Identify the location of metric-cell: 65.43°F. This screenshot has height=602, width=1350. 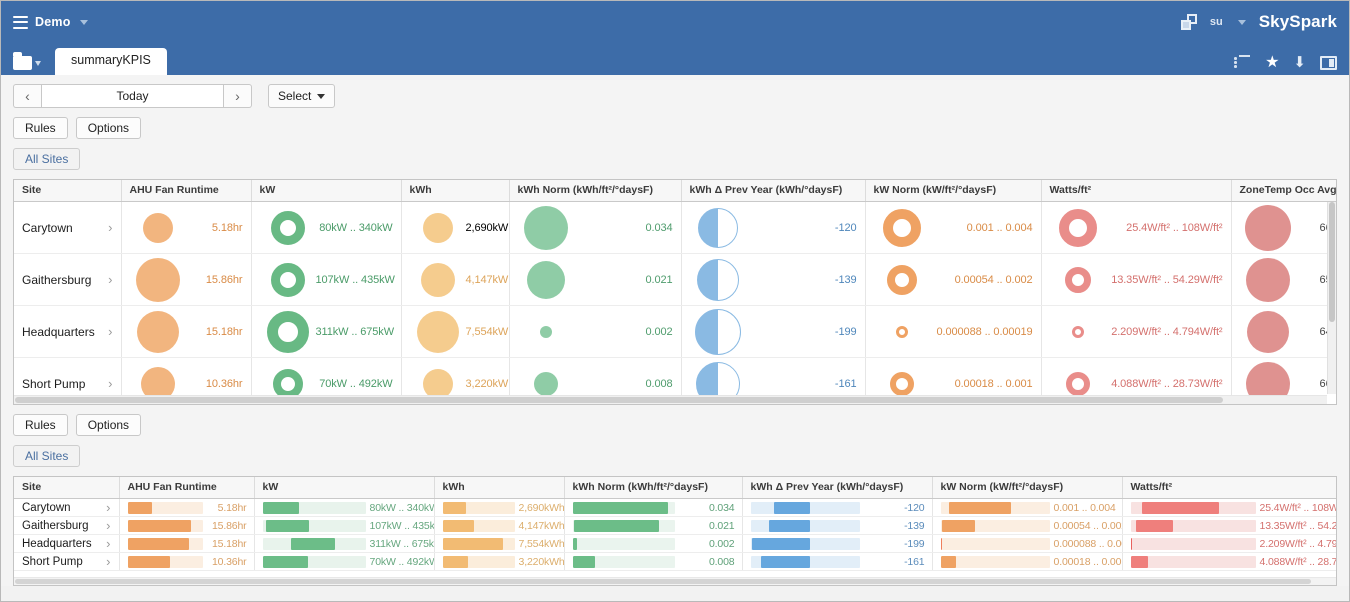
(1283, 279).